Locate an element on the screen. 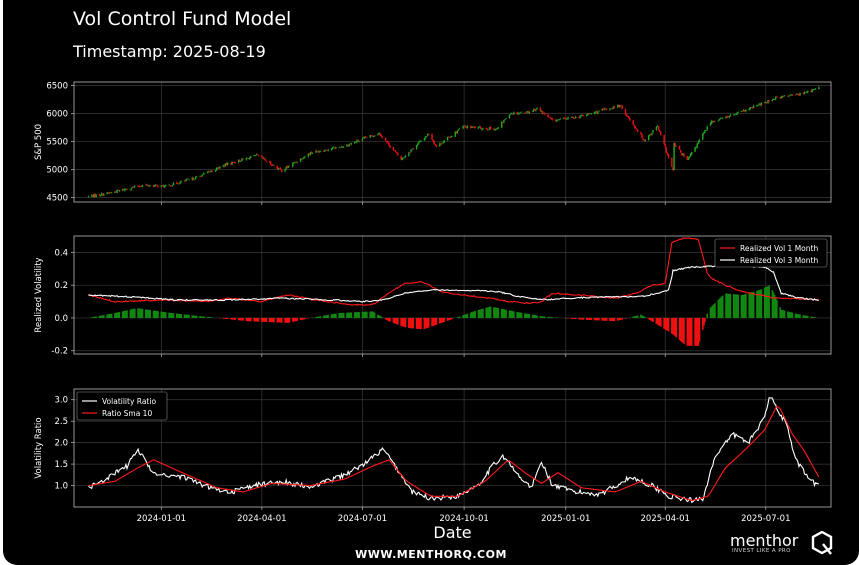 The height and width of the screenshot is (565, 859). y-tick-label: -0.2 is located at coordinates (59, 352).